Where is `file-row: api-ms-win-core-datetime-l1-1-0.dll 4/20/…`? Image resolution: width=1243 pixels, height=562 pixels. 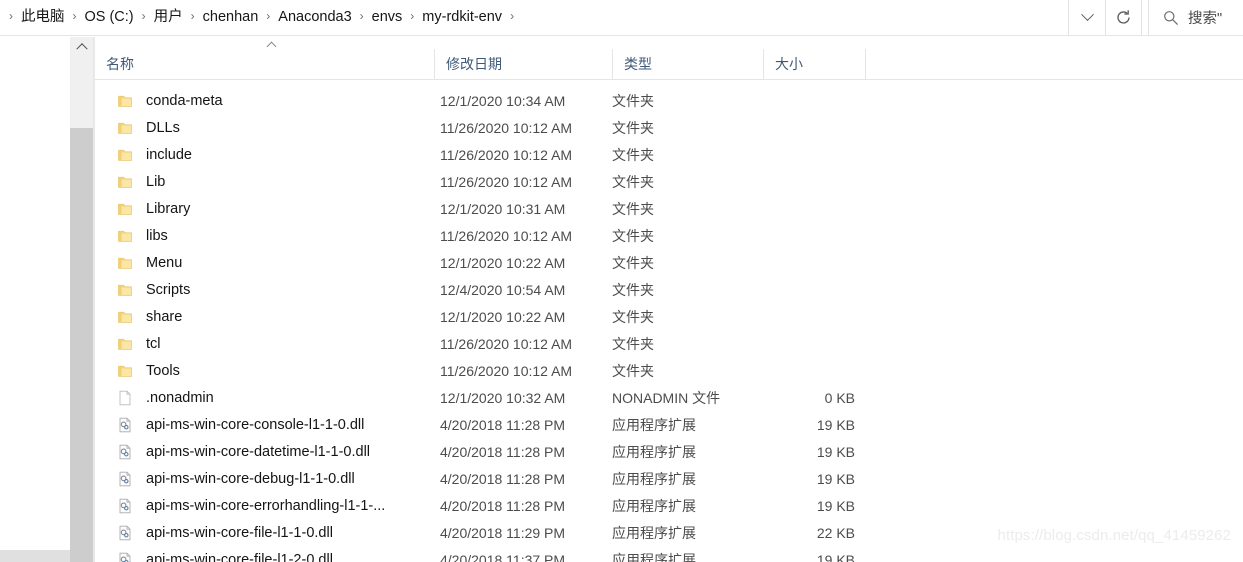 file-row: api-ms-win-core-datetime-l1-1-0.dll 4/20/… is located at coordinates (669, 451).